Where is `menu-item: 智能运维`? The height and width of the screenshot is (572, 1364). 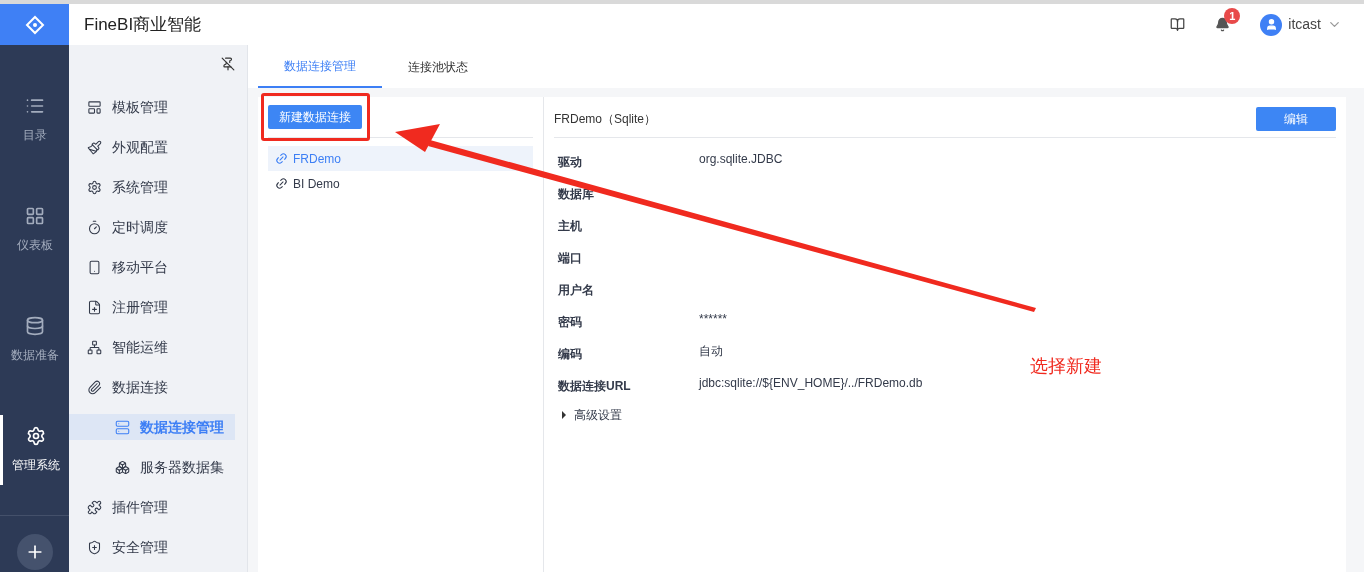 menu-item: 智能运维 is located at coordinates (158, 347).